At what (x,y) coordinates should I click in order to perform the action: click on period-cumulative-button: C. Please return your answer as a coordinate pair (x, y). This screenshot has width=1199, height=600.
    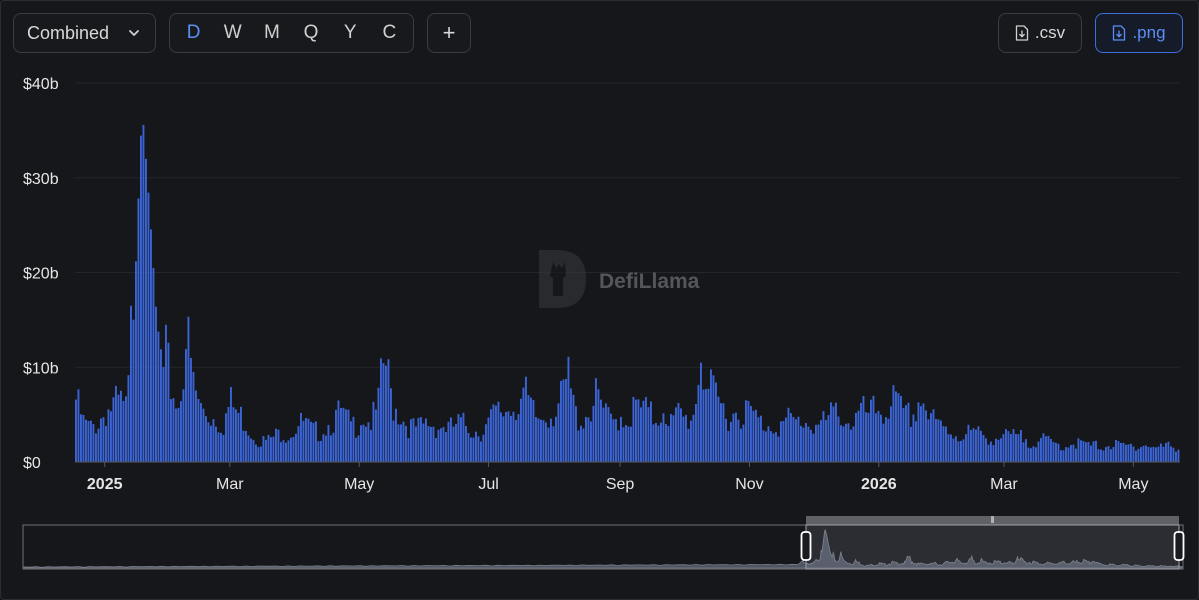
    Looking at the image, I should click on (389, 33).